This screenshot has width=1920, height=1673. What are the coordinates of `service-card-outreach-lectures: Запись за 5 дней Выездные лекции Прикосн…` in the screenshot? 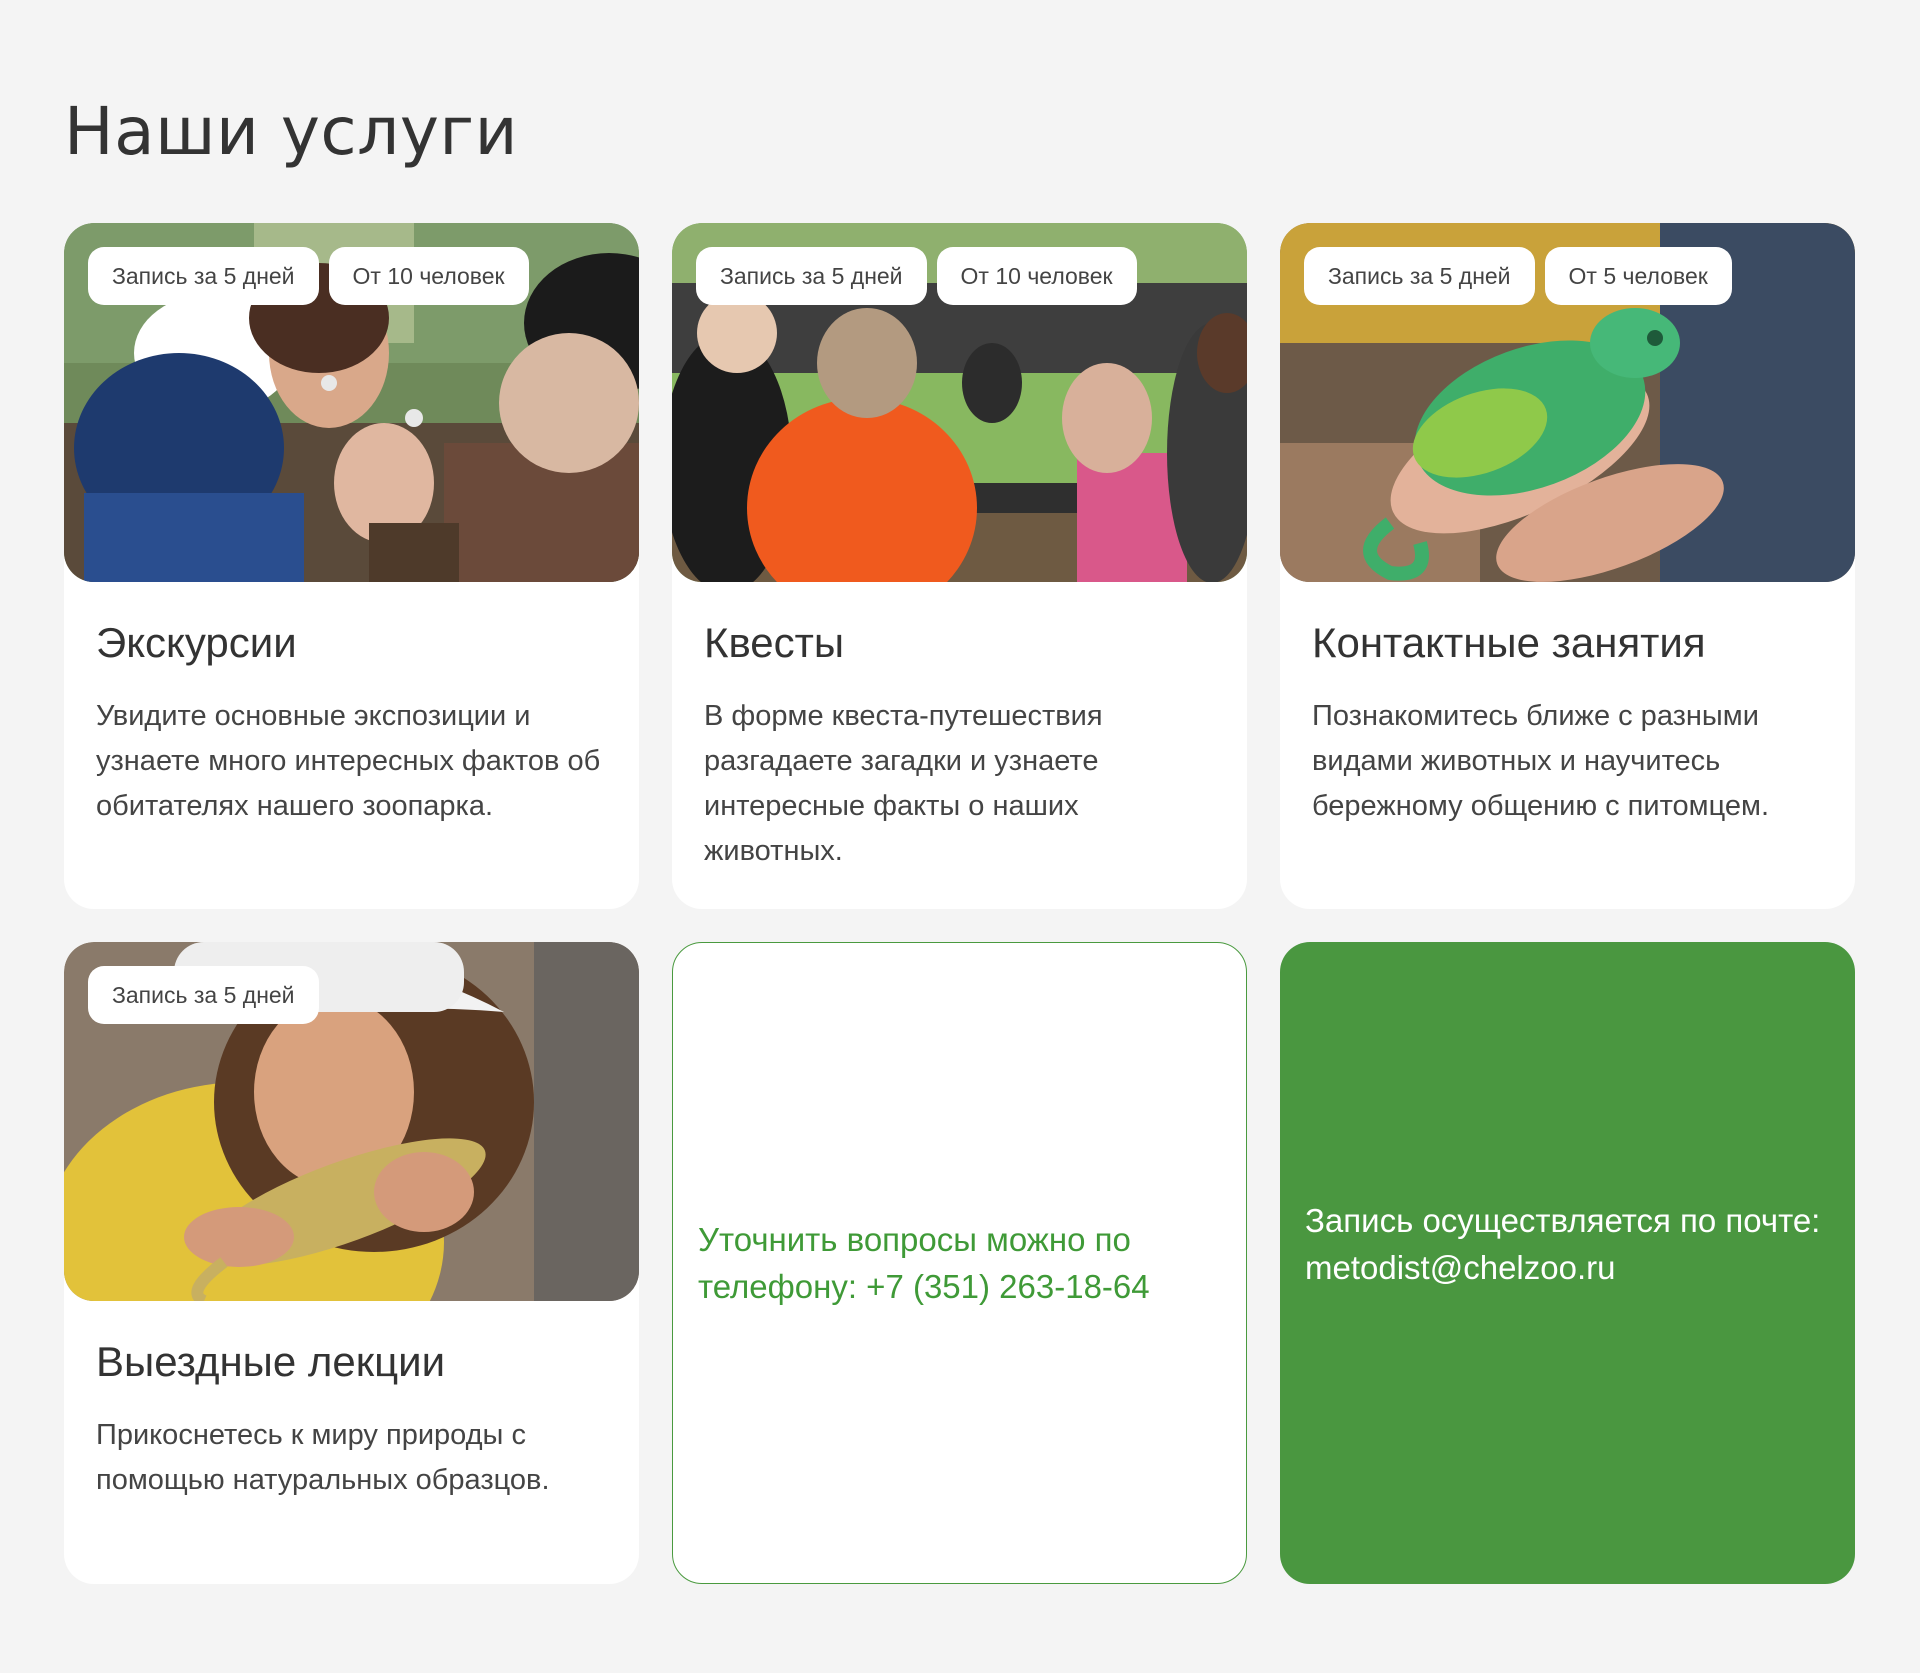 It's located at (351, 1263).